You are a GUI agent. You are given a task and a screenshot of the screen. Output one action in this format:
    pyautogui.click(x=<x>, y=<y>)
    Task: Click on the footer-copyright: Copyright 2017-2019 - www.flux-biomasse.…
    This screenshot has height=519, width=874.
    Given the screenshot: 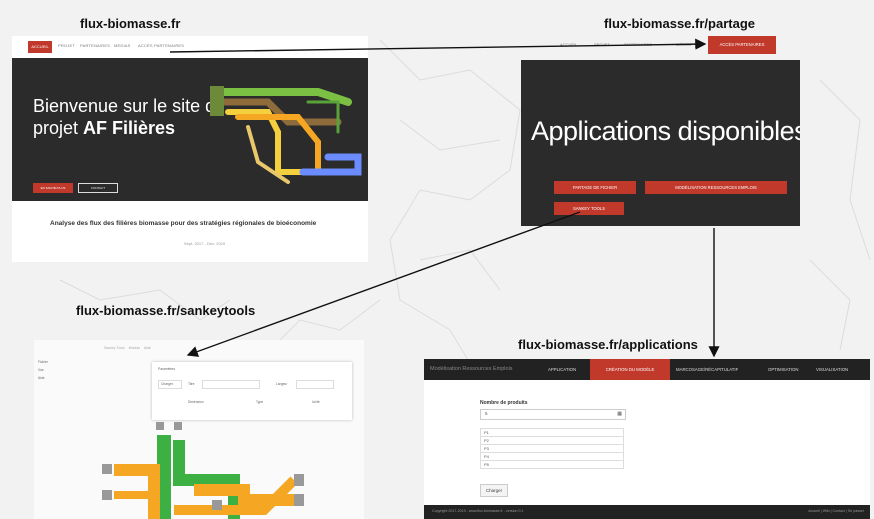 What is the action you would take?
    pyautogui.click(x=478, y=511)
    